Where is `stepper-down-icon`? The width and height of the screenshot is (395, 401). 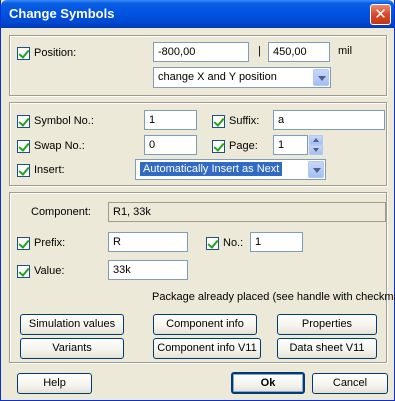 stepper-down-icon is located at coordinates (316, 150).